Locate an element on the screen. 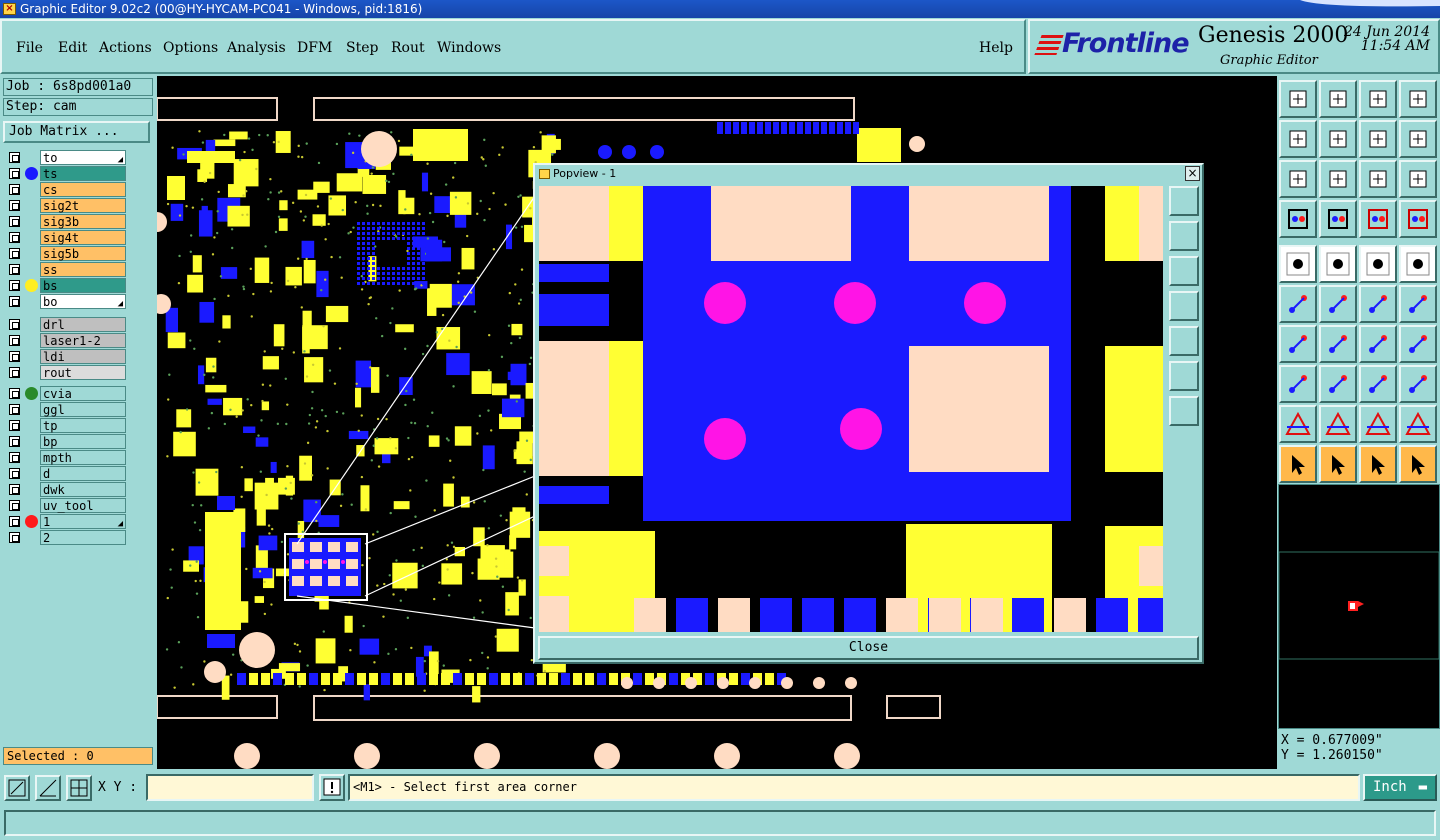 The image size is (1440, 840). layer-name: 1 ◢ is located at coordinates (83, 521).